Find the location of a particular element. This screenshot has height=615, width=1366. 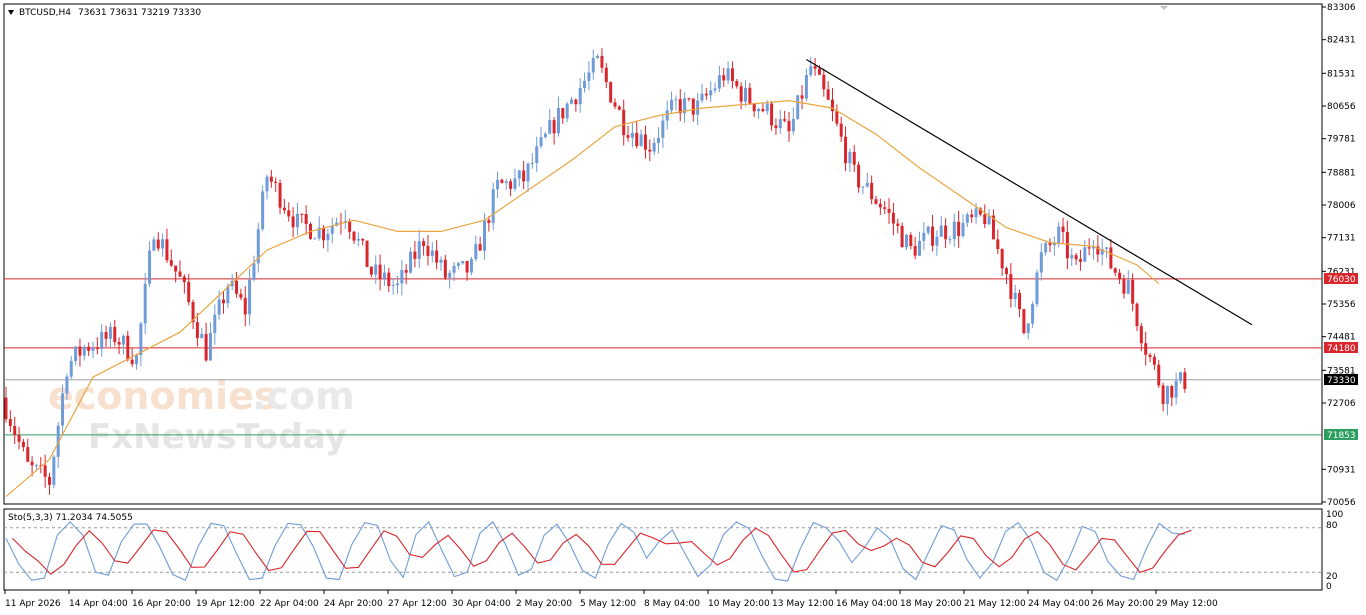

watermark-economies: economies is located at coordinates (162, 396).